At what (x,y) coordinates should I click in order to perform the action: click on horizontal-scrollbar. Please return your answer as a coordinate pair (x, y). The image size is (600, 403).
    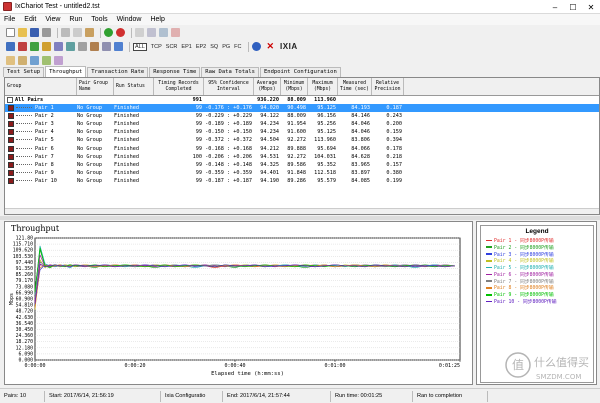
    Looking at the image, I should click on (302, 211).